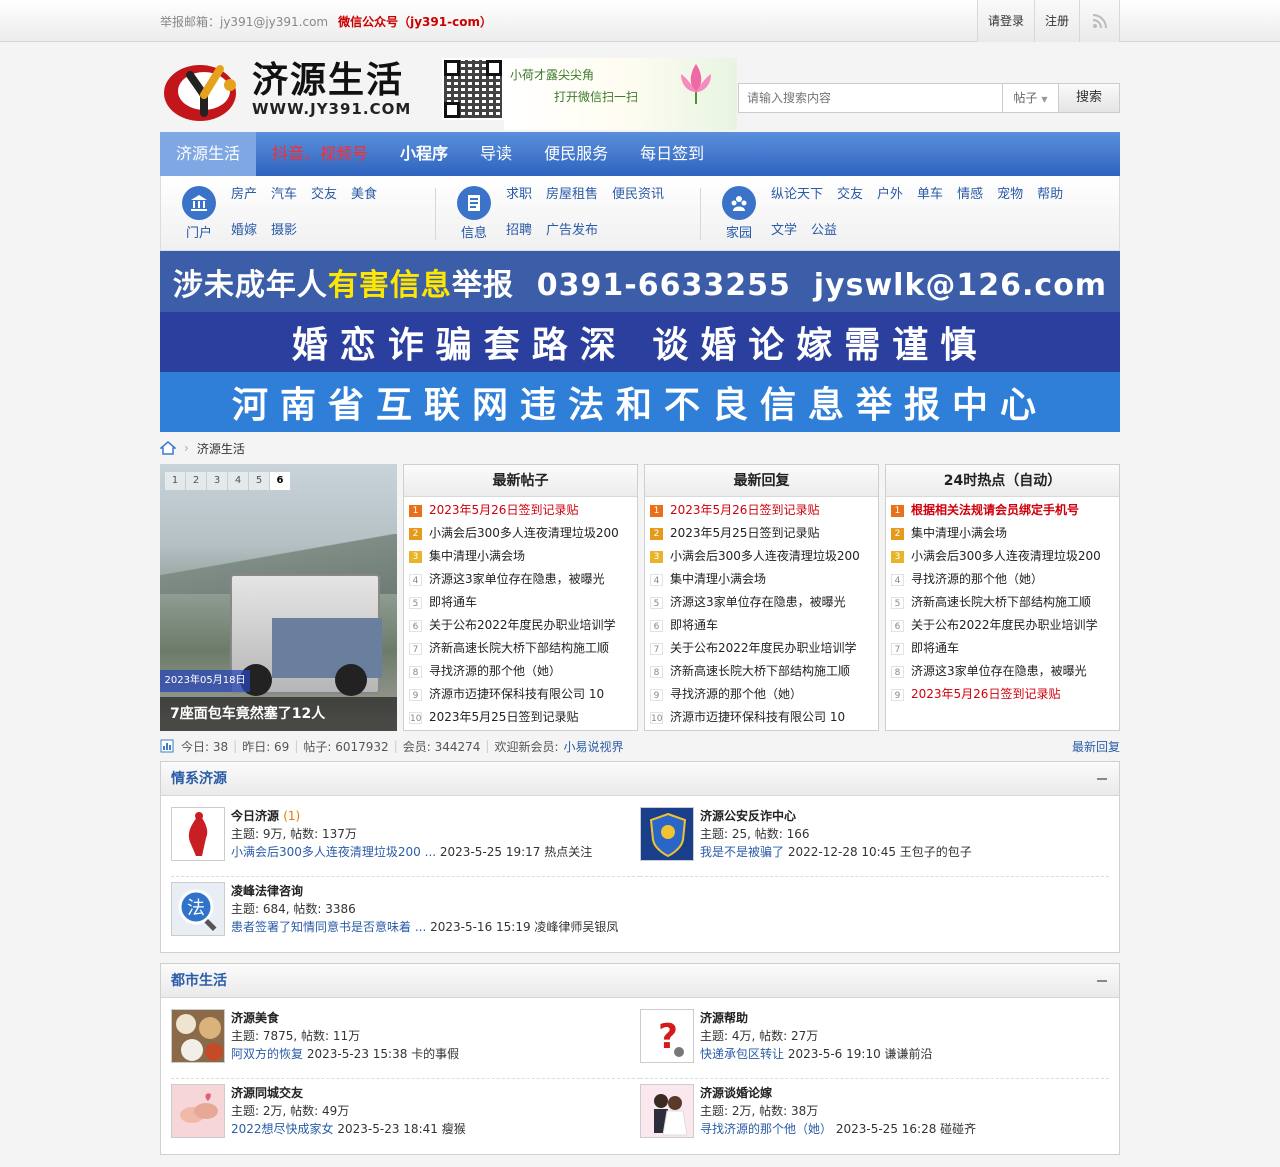 The image size is (1280, 1167). Describe the element at coordinates (1005, 602) in the screenshot. I see `list-item: 5 济新高速长院大桥下部结构施工顺` at that location.